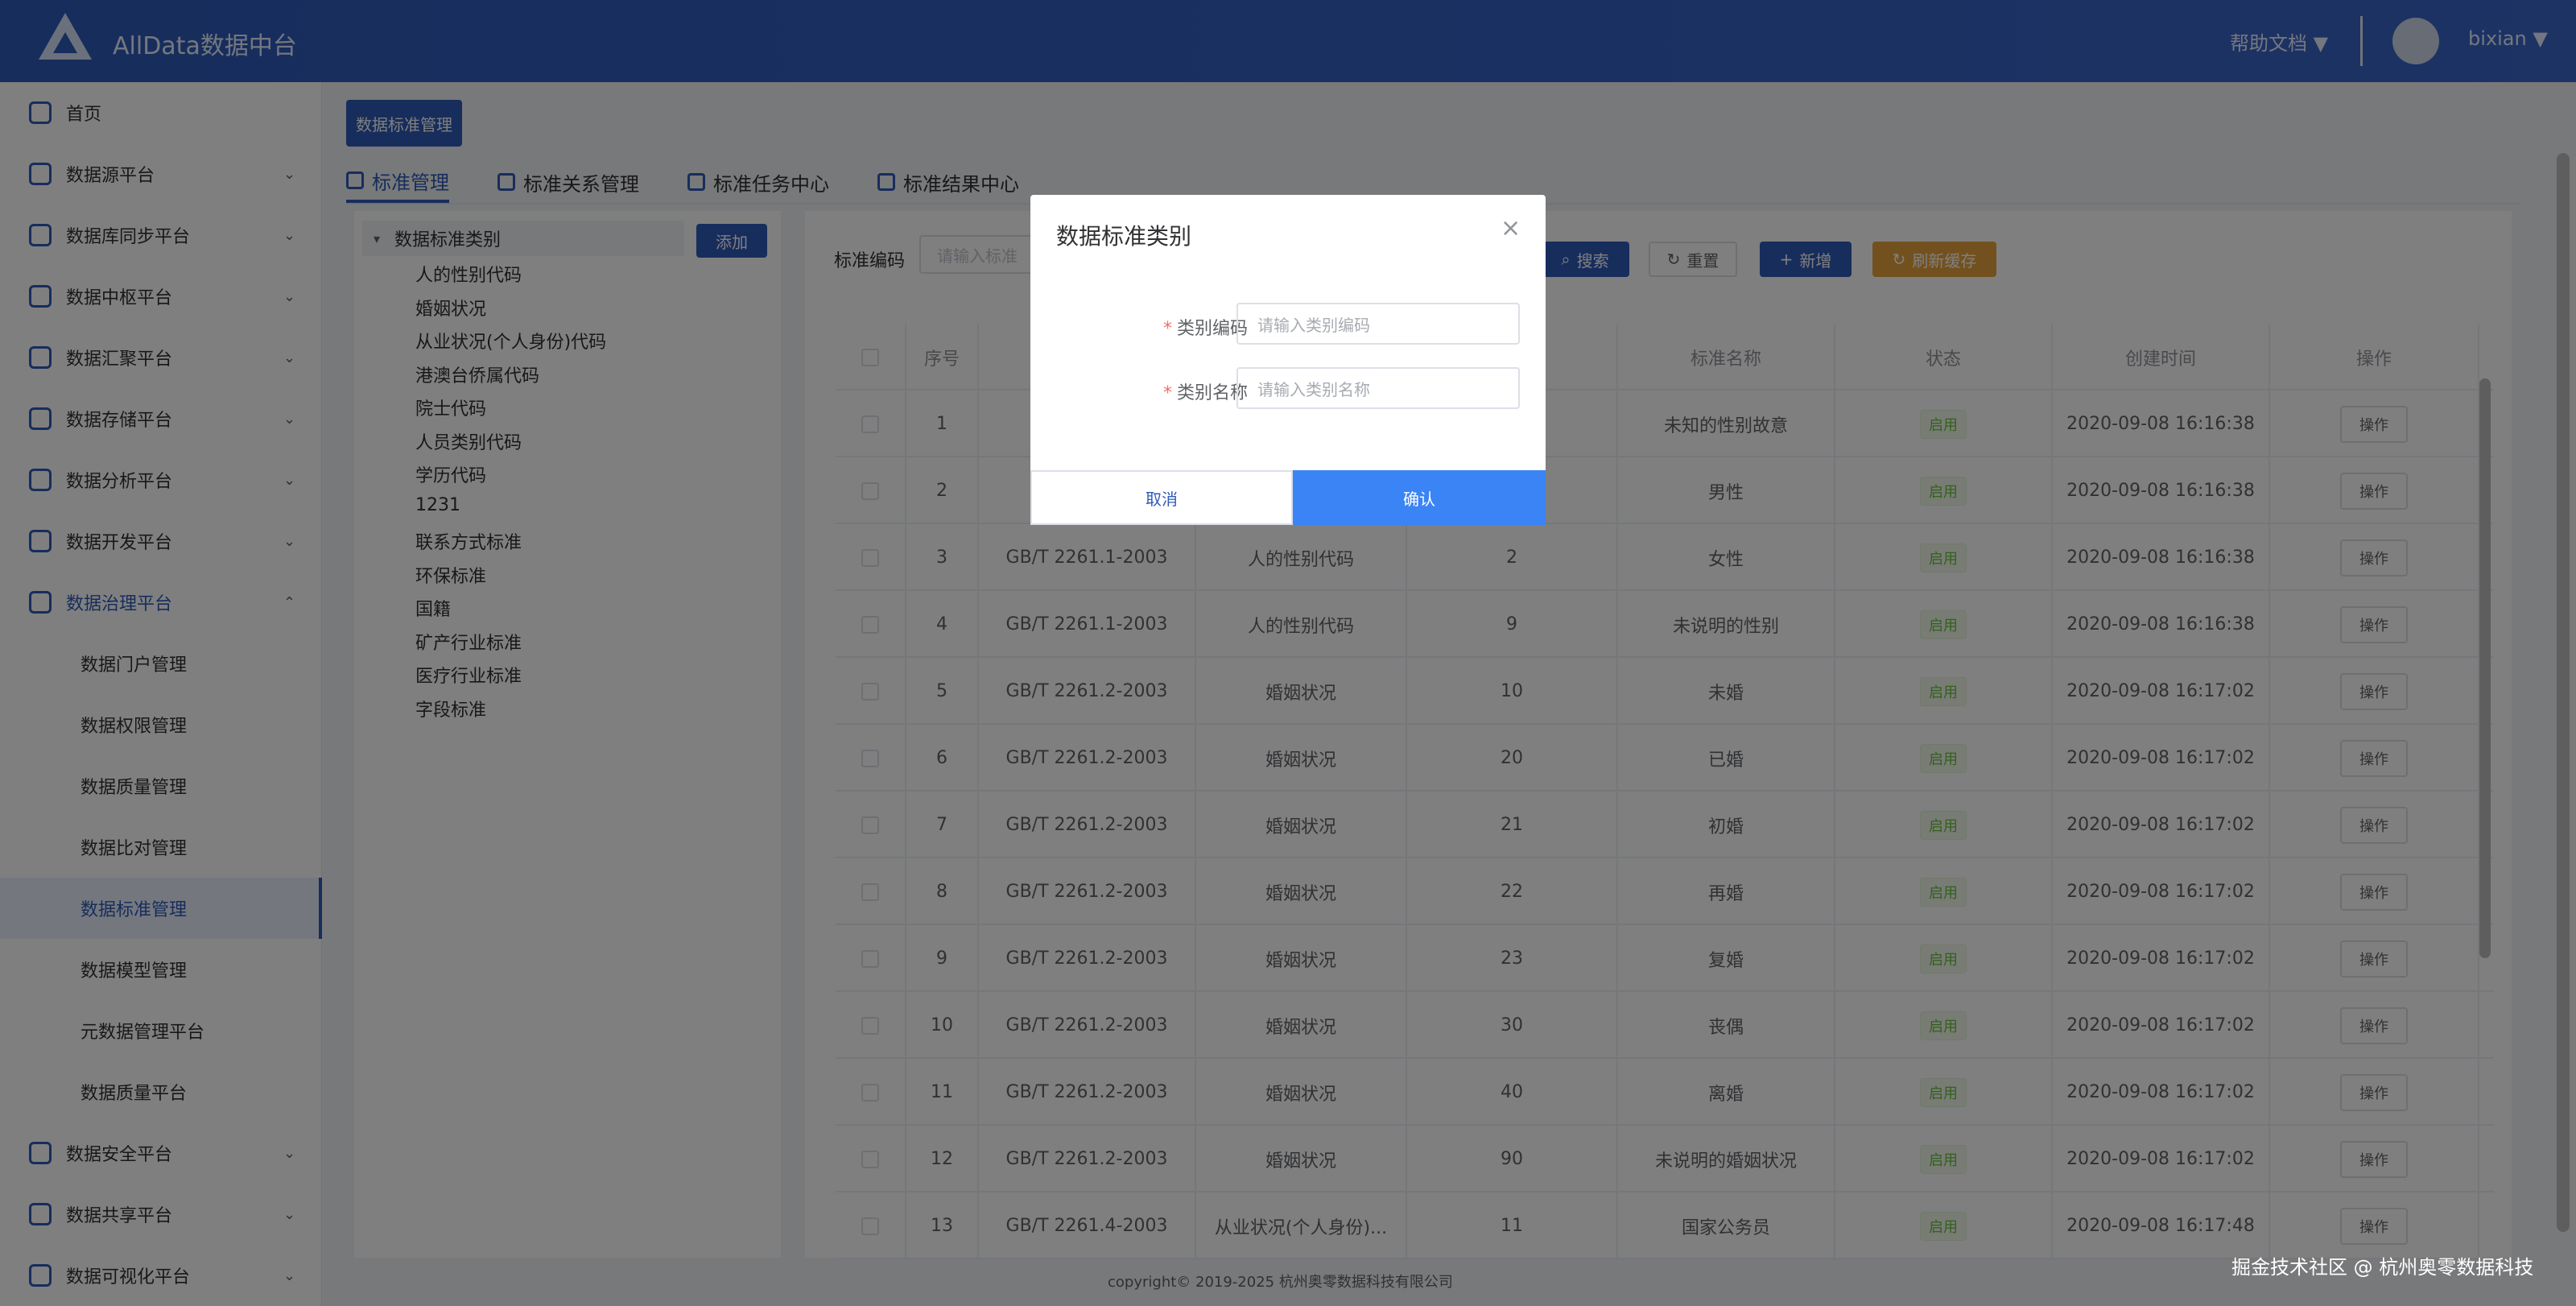 Image resolution: width=2576 pixels, height=1306 pixels. What do you see at coordinates (1191, 327) in the screenshot?
I see `field-label: * 类别编码` at bounding box center [1191, 327].